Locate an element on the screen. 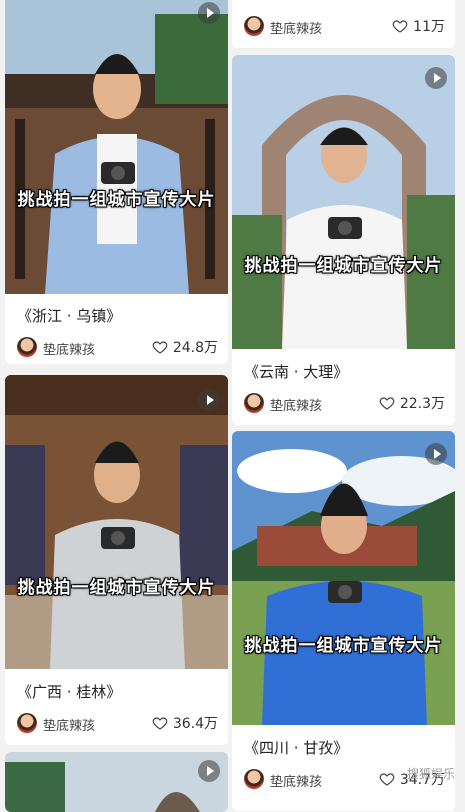 The image size is (465, 812). video-card-partial is located at coordinates (116, 782).